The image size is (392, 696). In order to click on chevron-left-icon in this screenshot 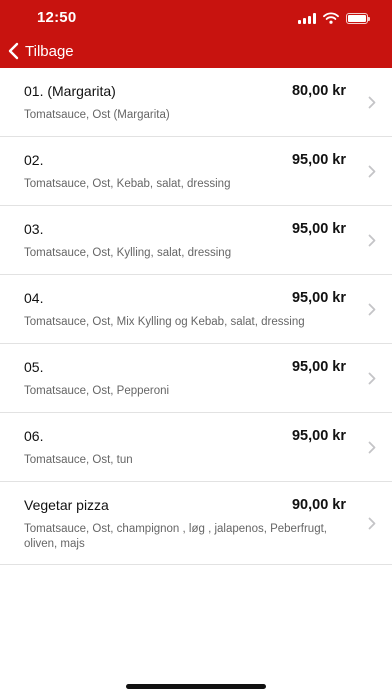, I will do `click(13, 51)`.